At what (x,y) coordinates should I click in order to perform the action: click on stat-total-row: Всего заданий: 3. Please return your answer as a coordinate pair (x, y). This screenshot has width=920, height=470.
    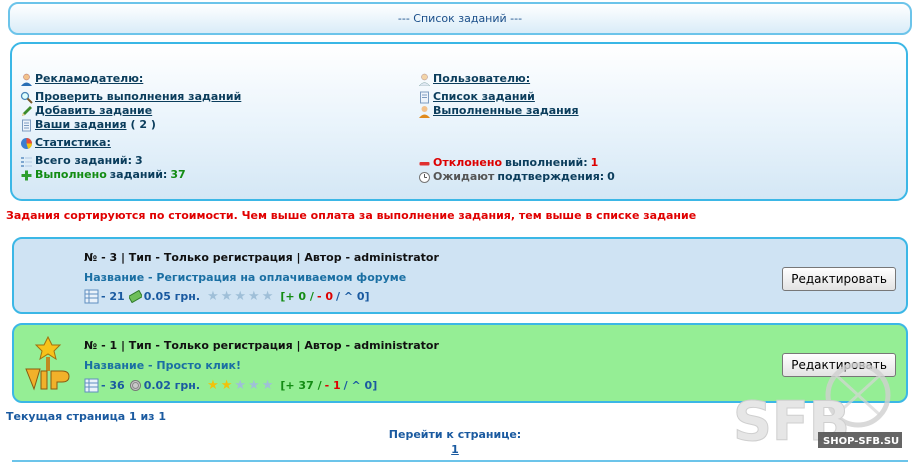
    Looking at the image, I should click on (130, 161).